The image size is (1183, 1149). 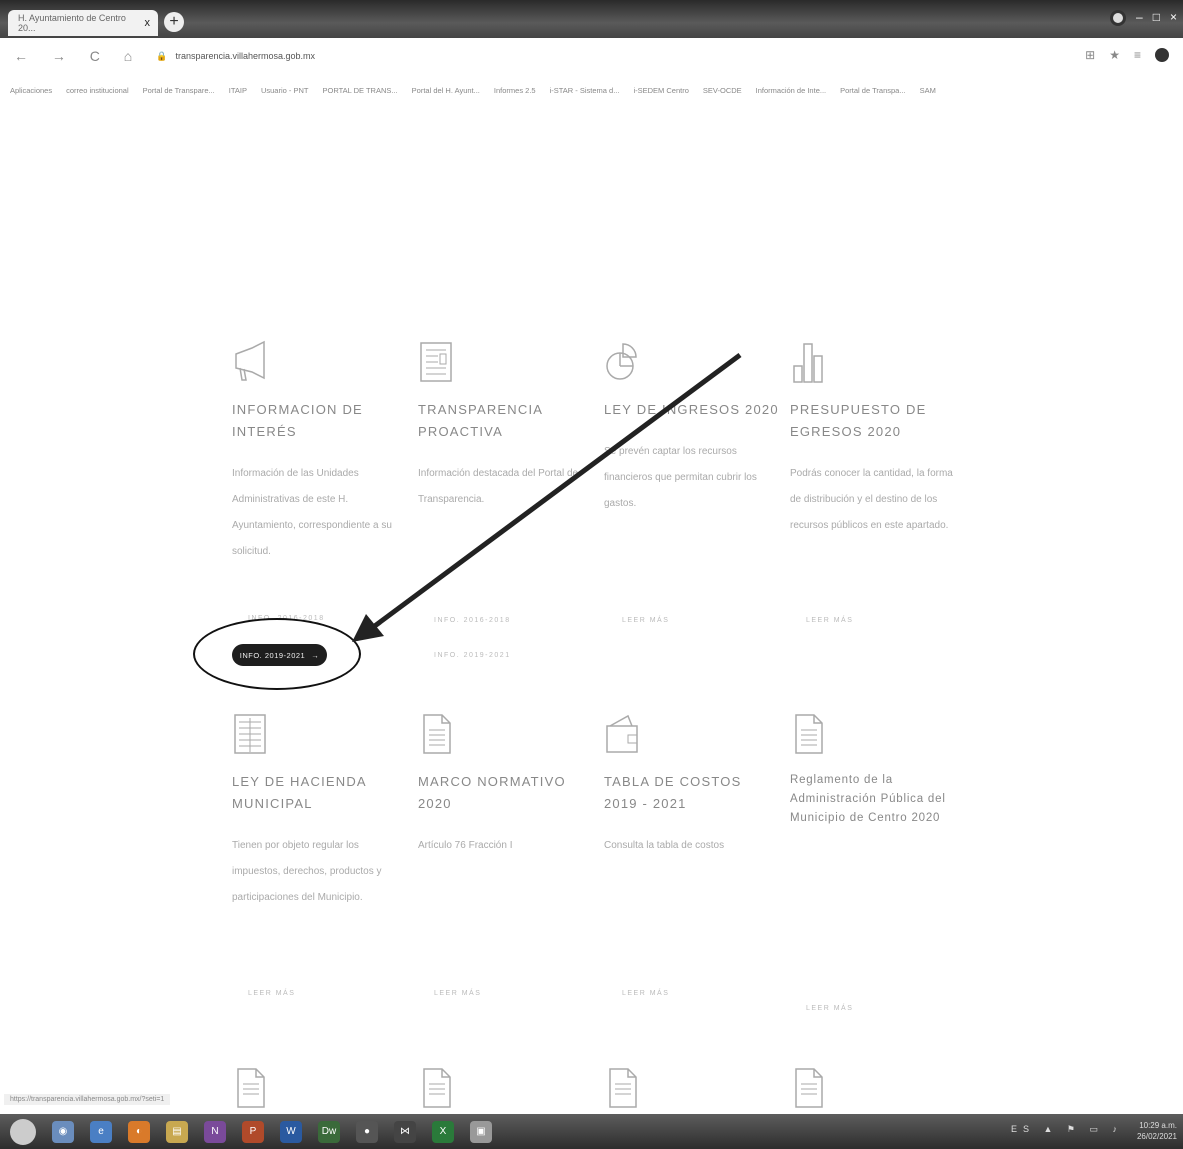 I want to click on start-button, so click(x=23, y=1131).